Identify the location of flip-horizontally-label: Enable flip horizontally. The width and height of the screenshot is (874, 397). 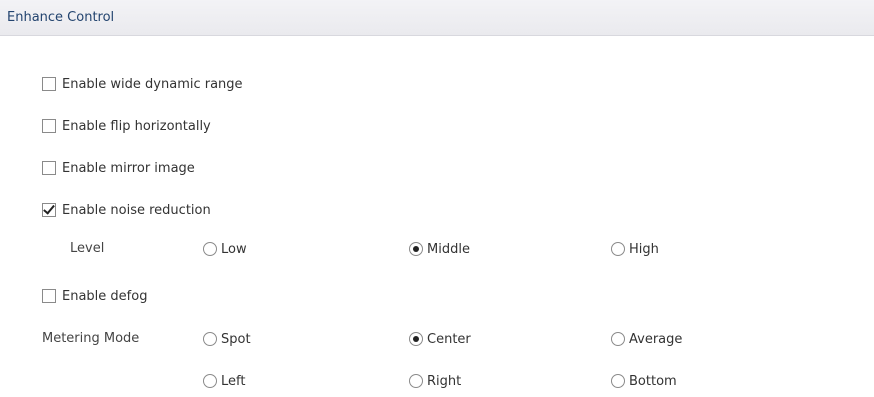
(136, 126).